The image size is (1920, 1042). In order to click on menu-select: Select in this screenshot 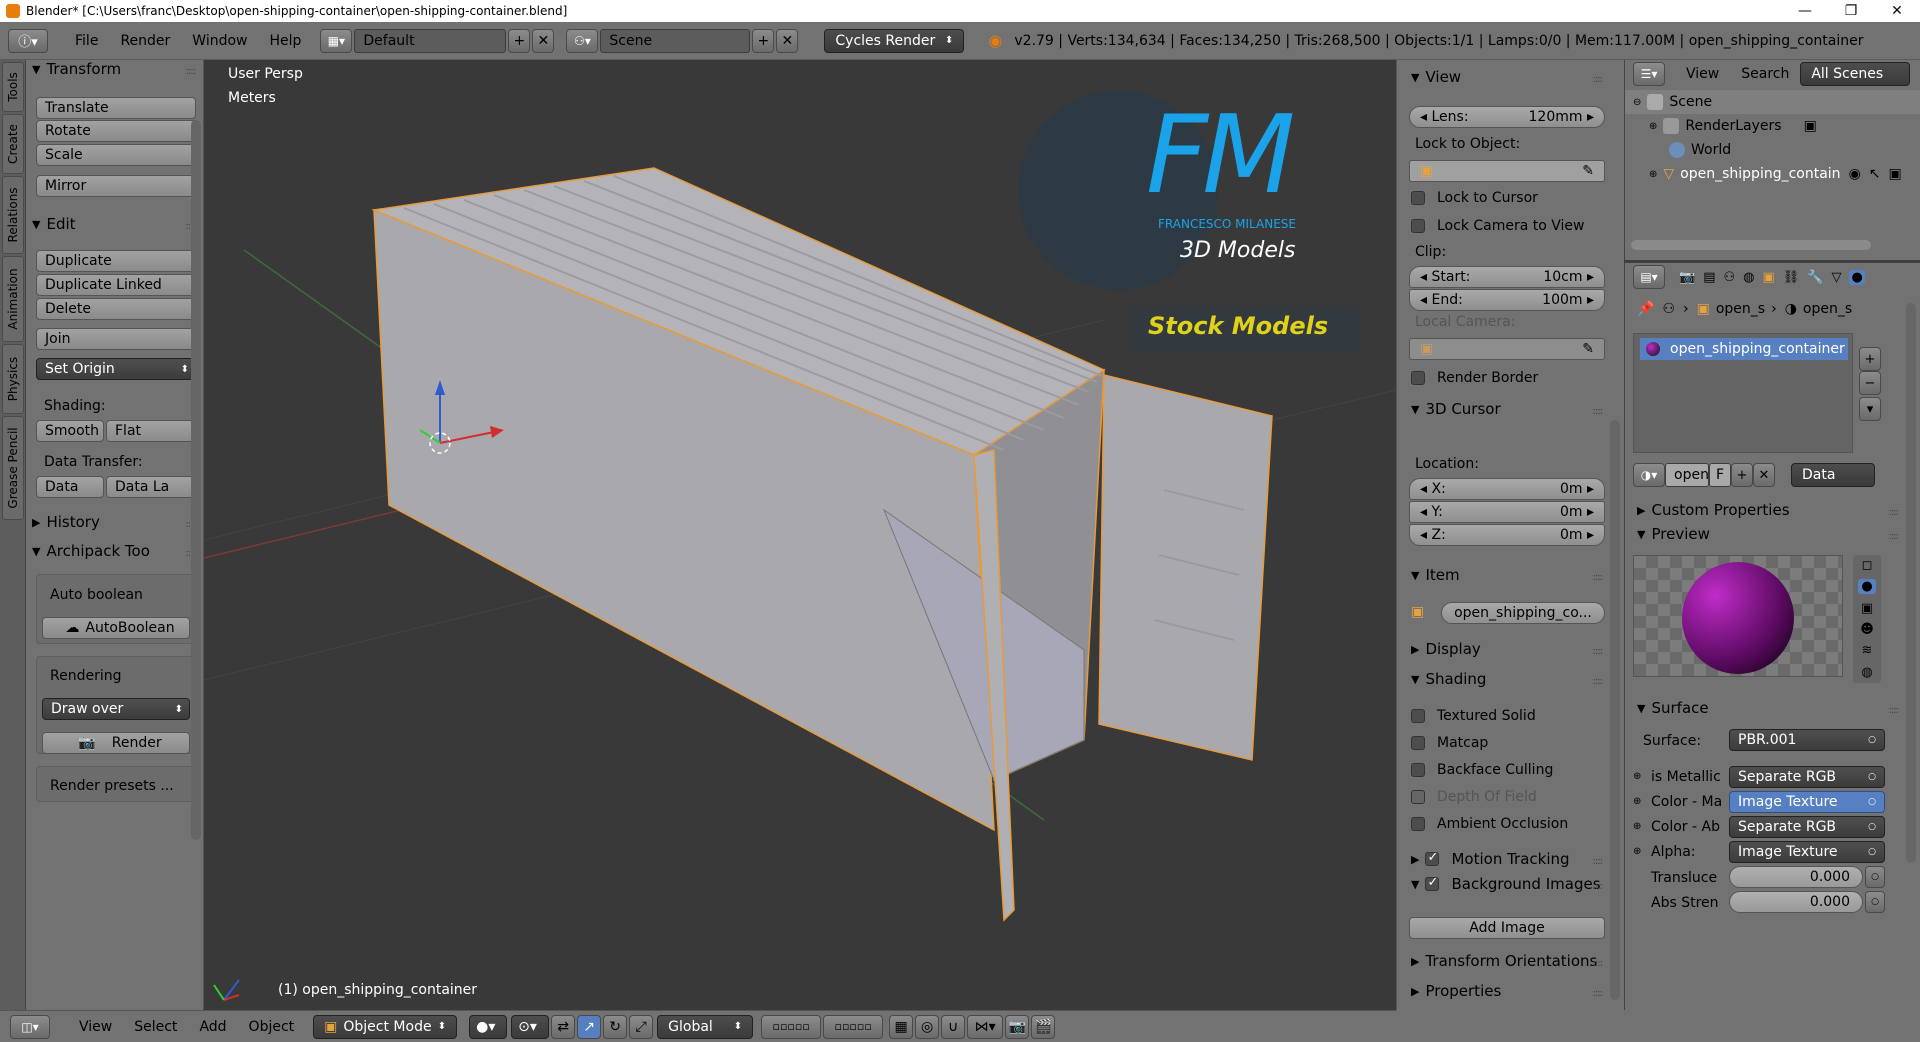, I will do `click(155, 1027)`.